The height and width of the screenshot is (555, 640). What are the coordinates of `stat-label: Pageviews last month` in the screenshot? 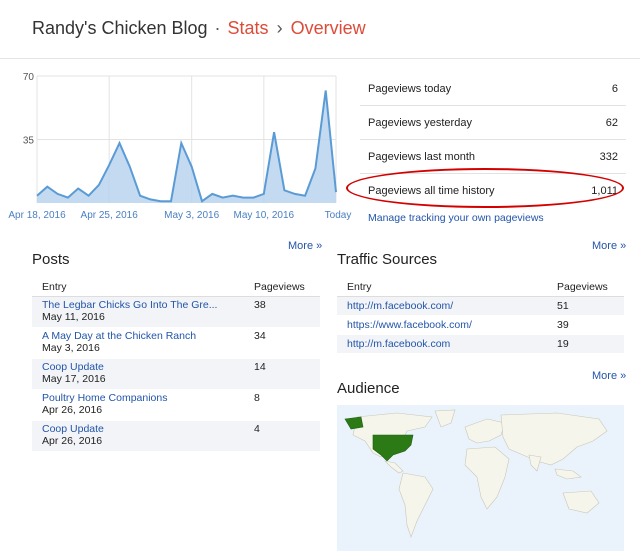 It's located at (421, 157).